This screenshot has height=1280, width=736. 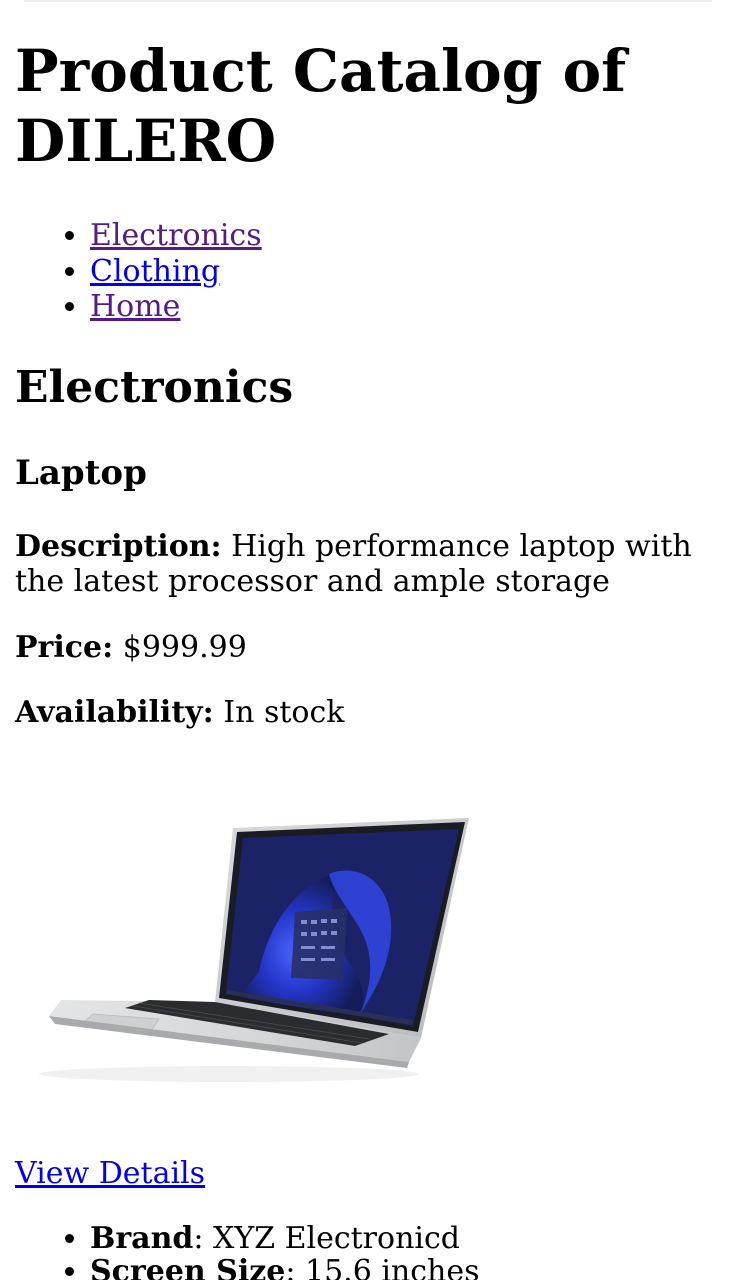 What do you see at coordinates (365, 647) in the screenshot?
I see `product-price: Price: $999.99` at bounding box center [365, 647].